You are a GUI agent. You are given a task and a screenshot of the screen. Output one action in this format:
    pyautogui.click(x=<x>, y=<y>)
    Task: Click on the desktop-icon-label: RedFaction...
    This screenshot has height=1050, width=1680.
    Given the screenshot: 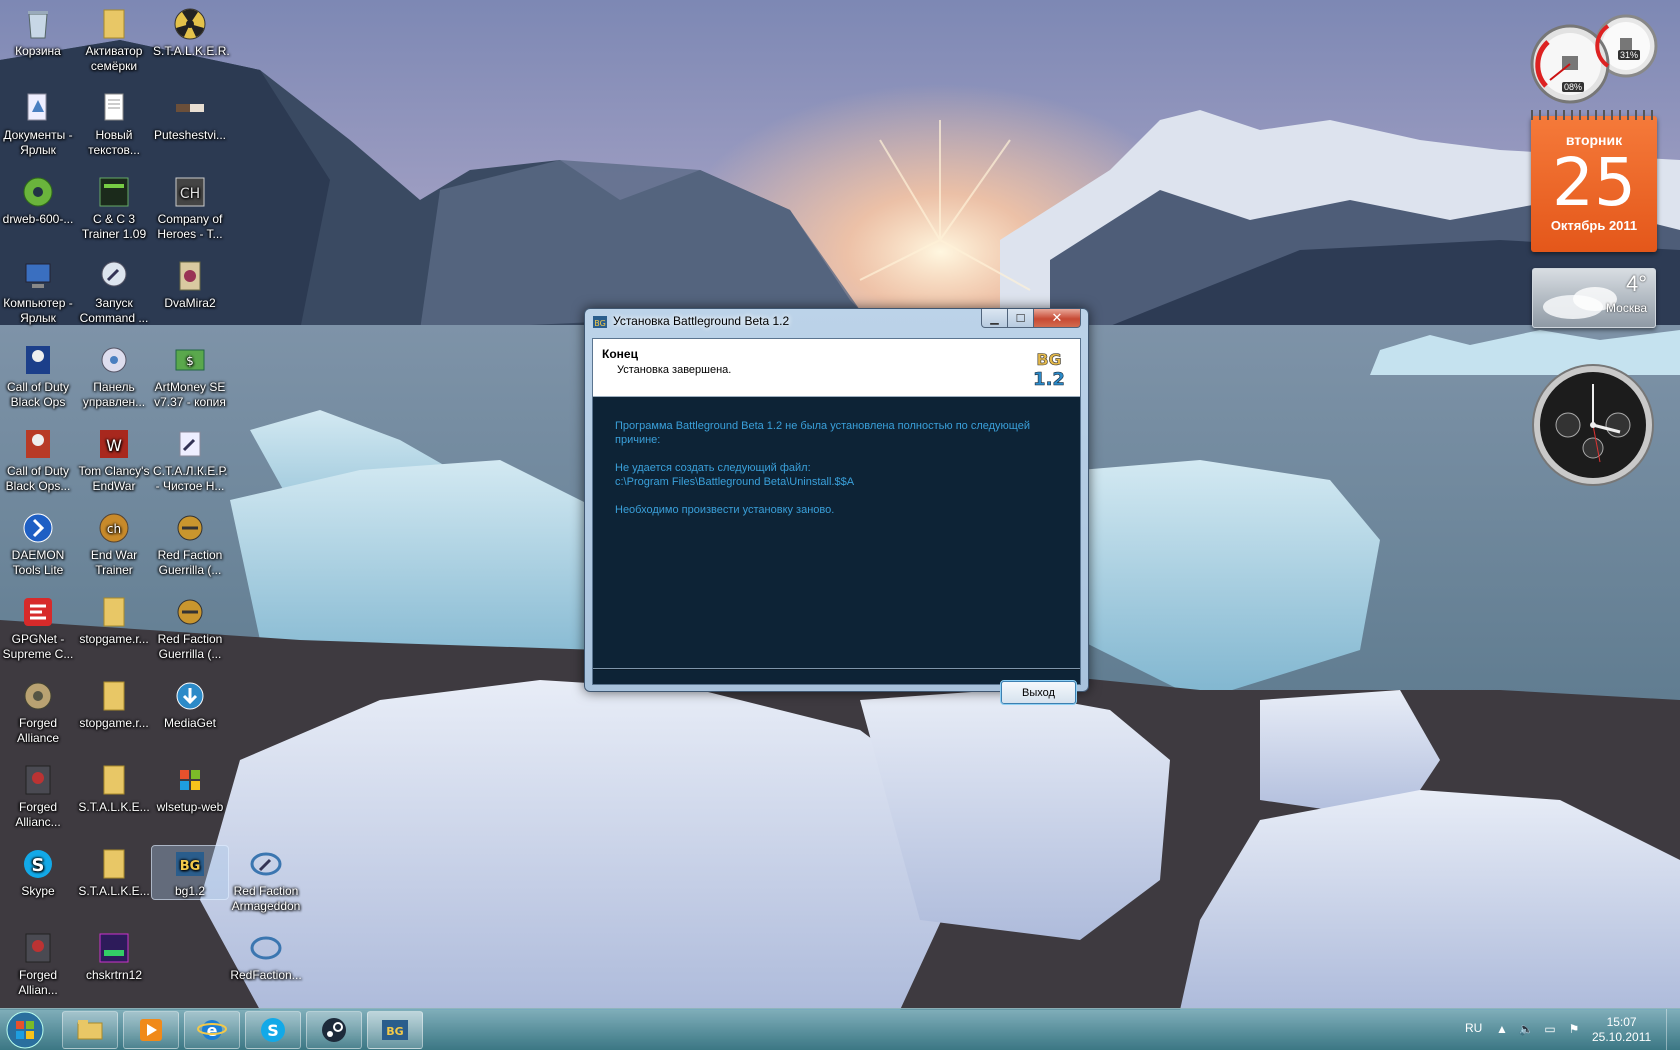 What is the action you would take?
    pyautogui.click(x=266, y=975)
    